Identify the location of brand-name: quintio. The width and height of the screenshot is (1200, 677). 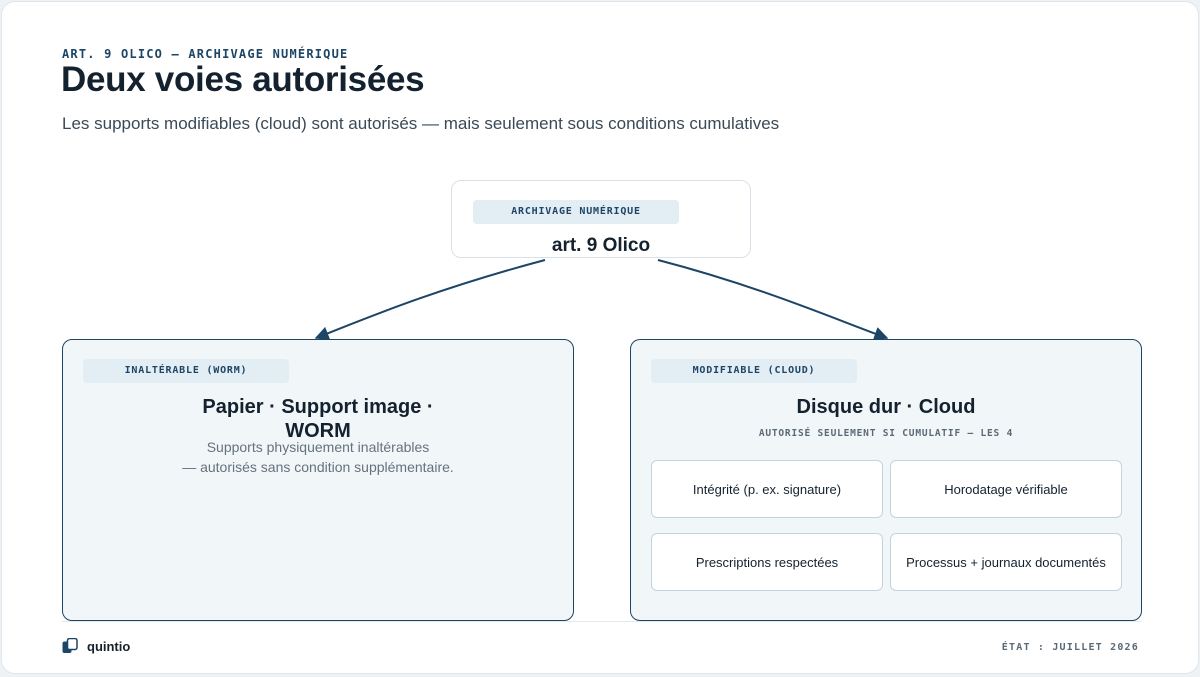
(109, 646).